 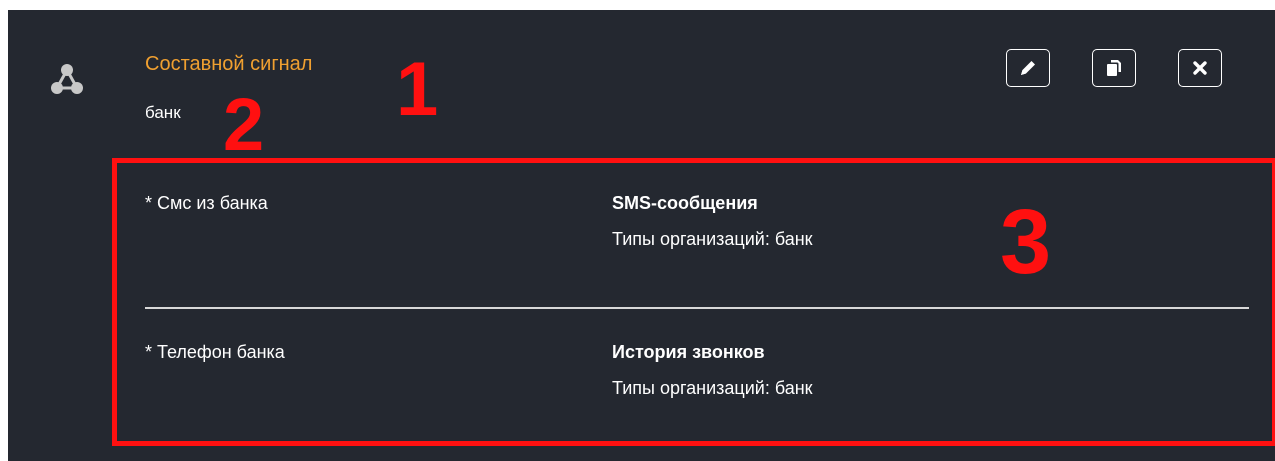 What do you see at coordinates (1026, 242) in the screenshot?
I see `annotation-label-3: 3` at bounding box center [1026, 242].